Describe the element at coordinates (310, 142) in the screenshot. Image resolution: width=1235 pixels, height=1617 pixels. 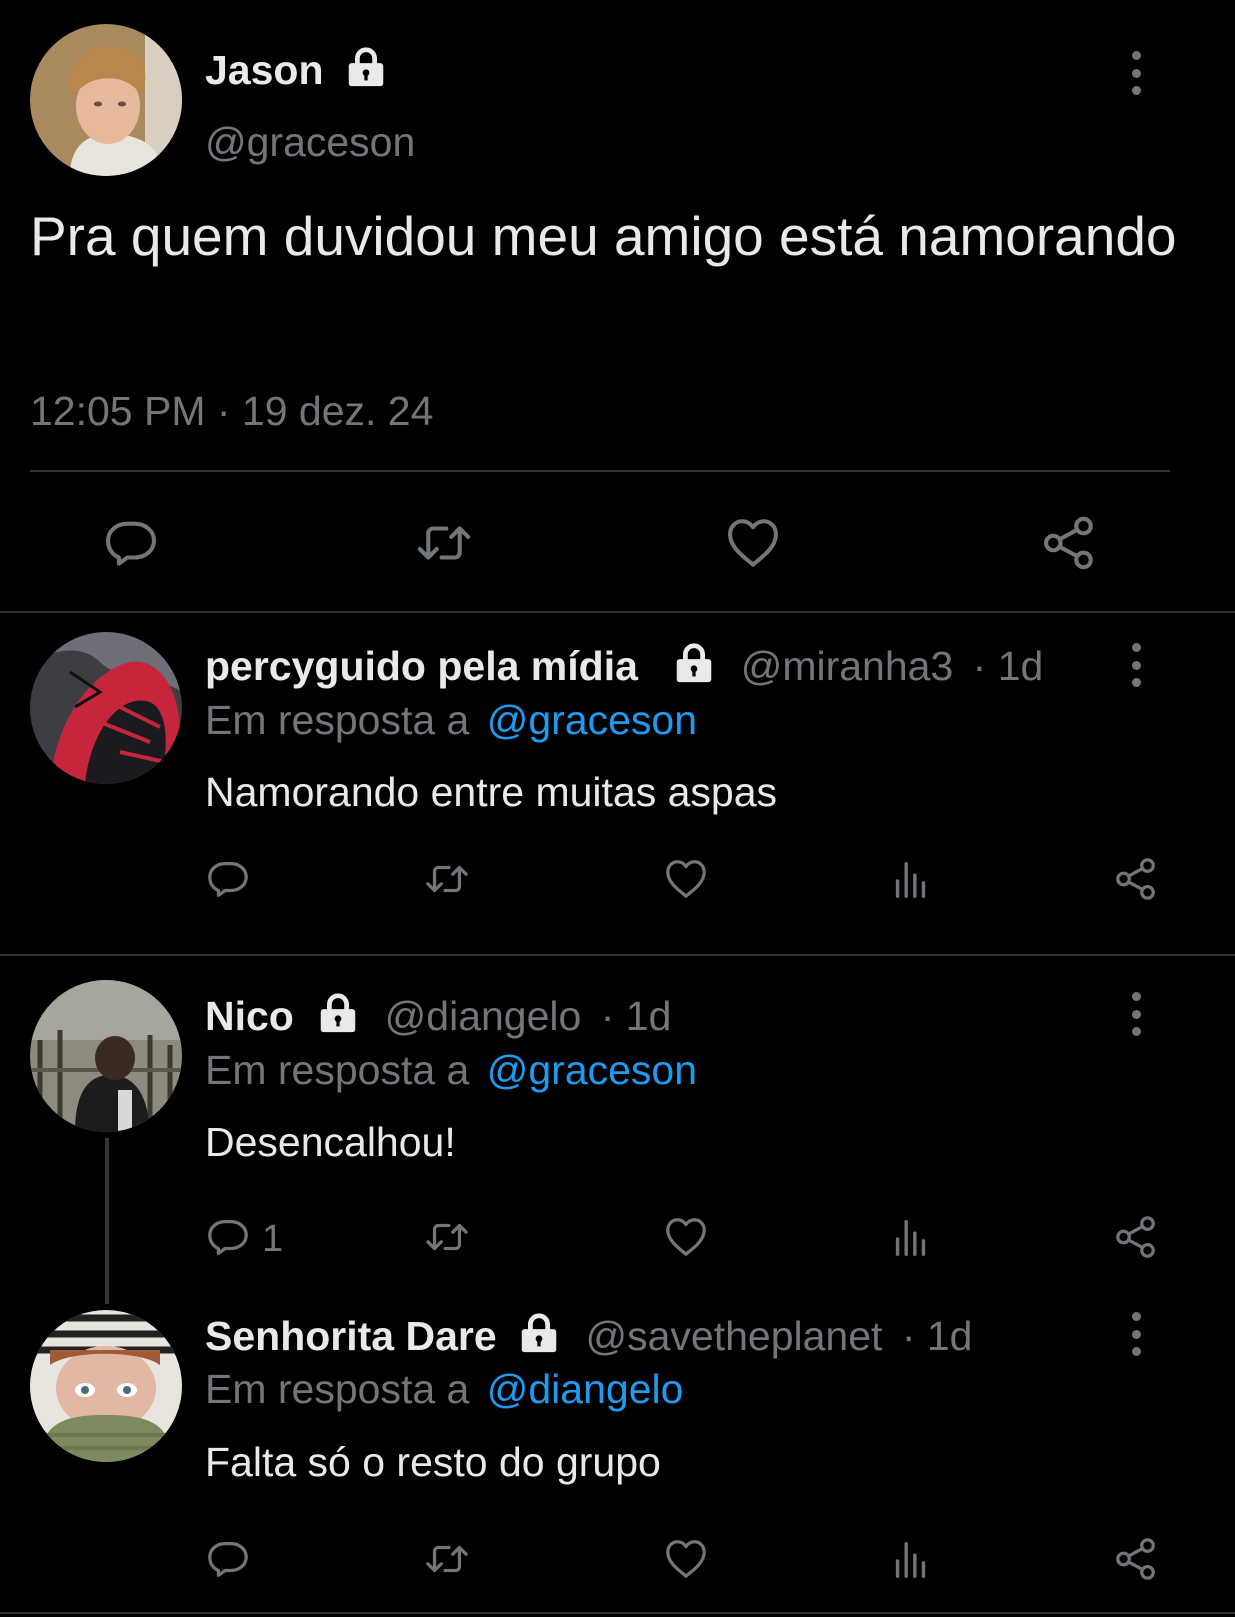
I see `author-handle: @graceson` at that location.